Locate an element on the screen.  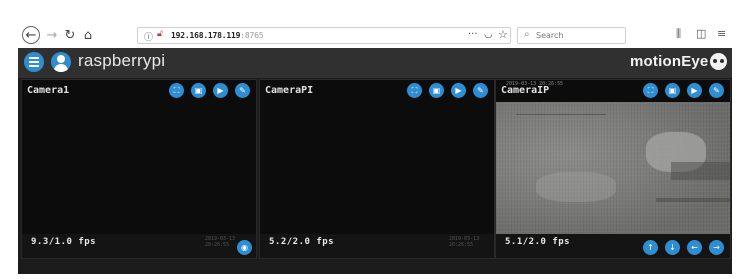
camera-feed-image is located at coordinates (613, 169).